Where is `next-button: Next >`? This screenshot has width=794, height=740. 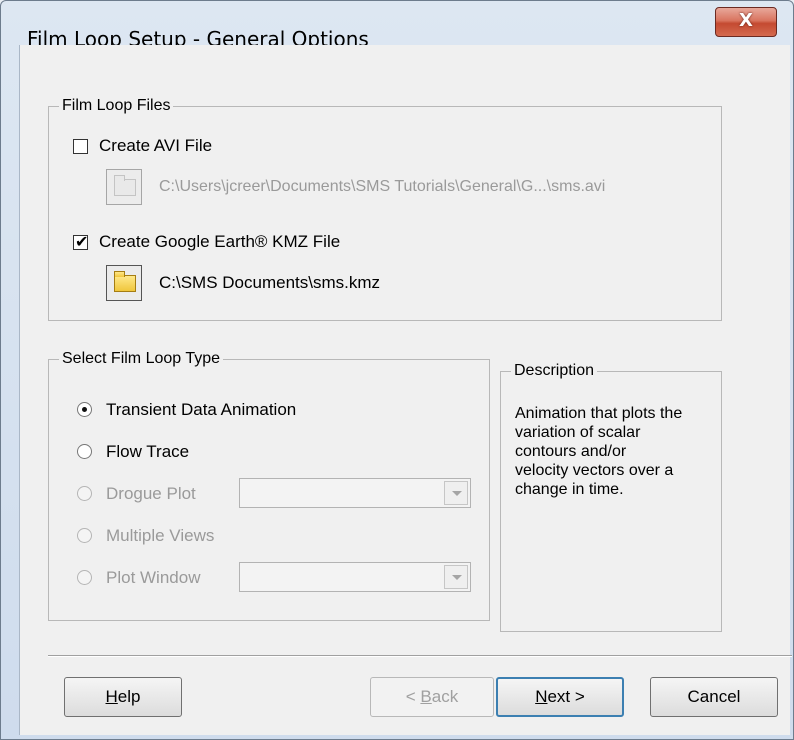
next-button: Next > is located at coordinates (560, 697).